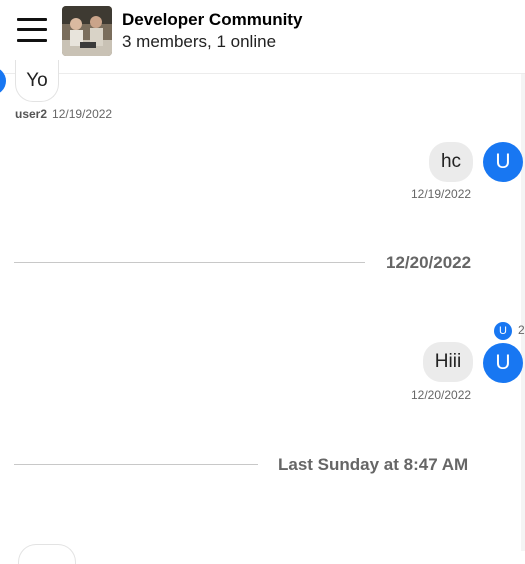 The image size is (525, 564). I want to click on read-receipt-avatar: U, so click(503, 331).